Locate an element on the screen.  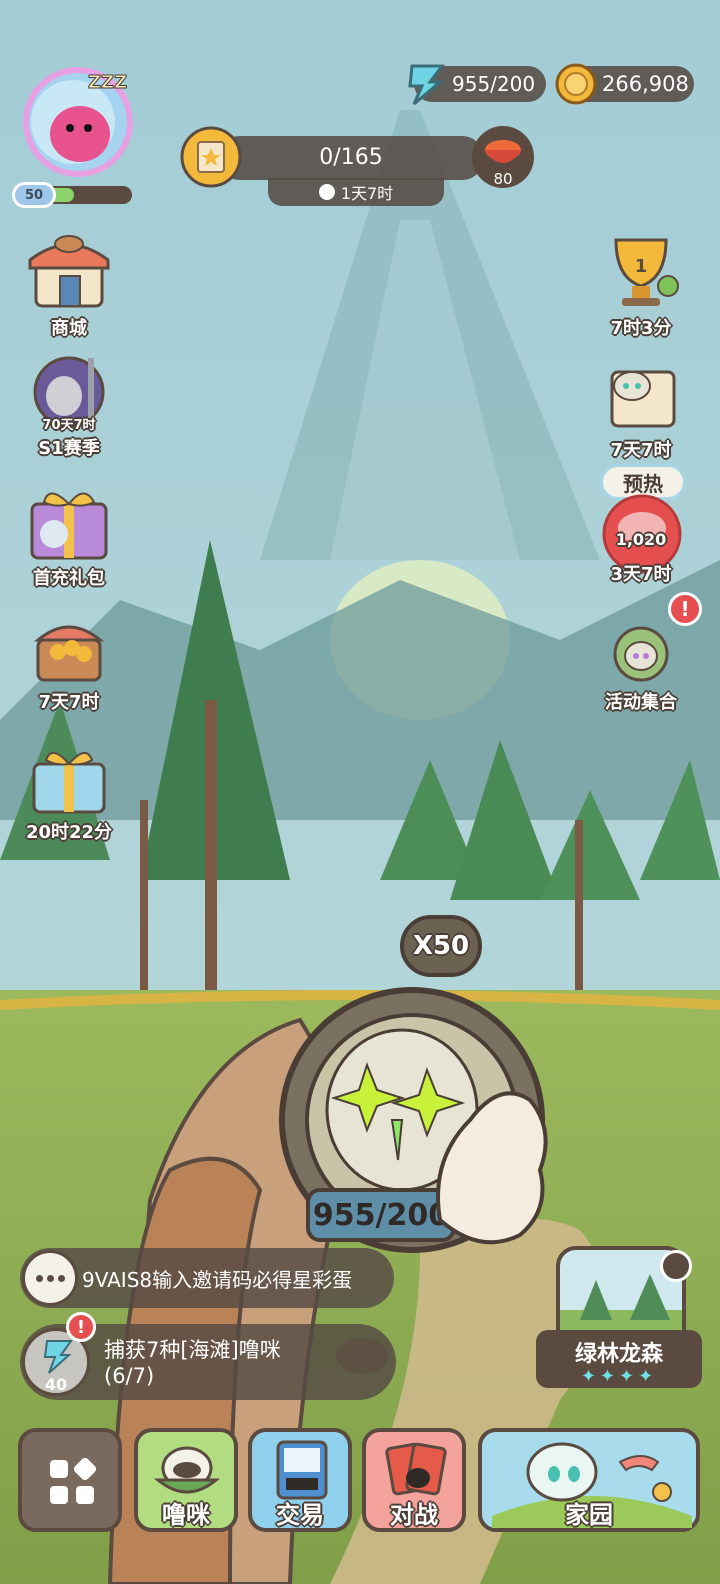
multiplier-text: X50 is located at coordinates (441, 946).